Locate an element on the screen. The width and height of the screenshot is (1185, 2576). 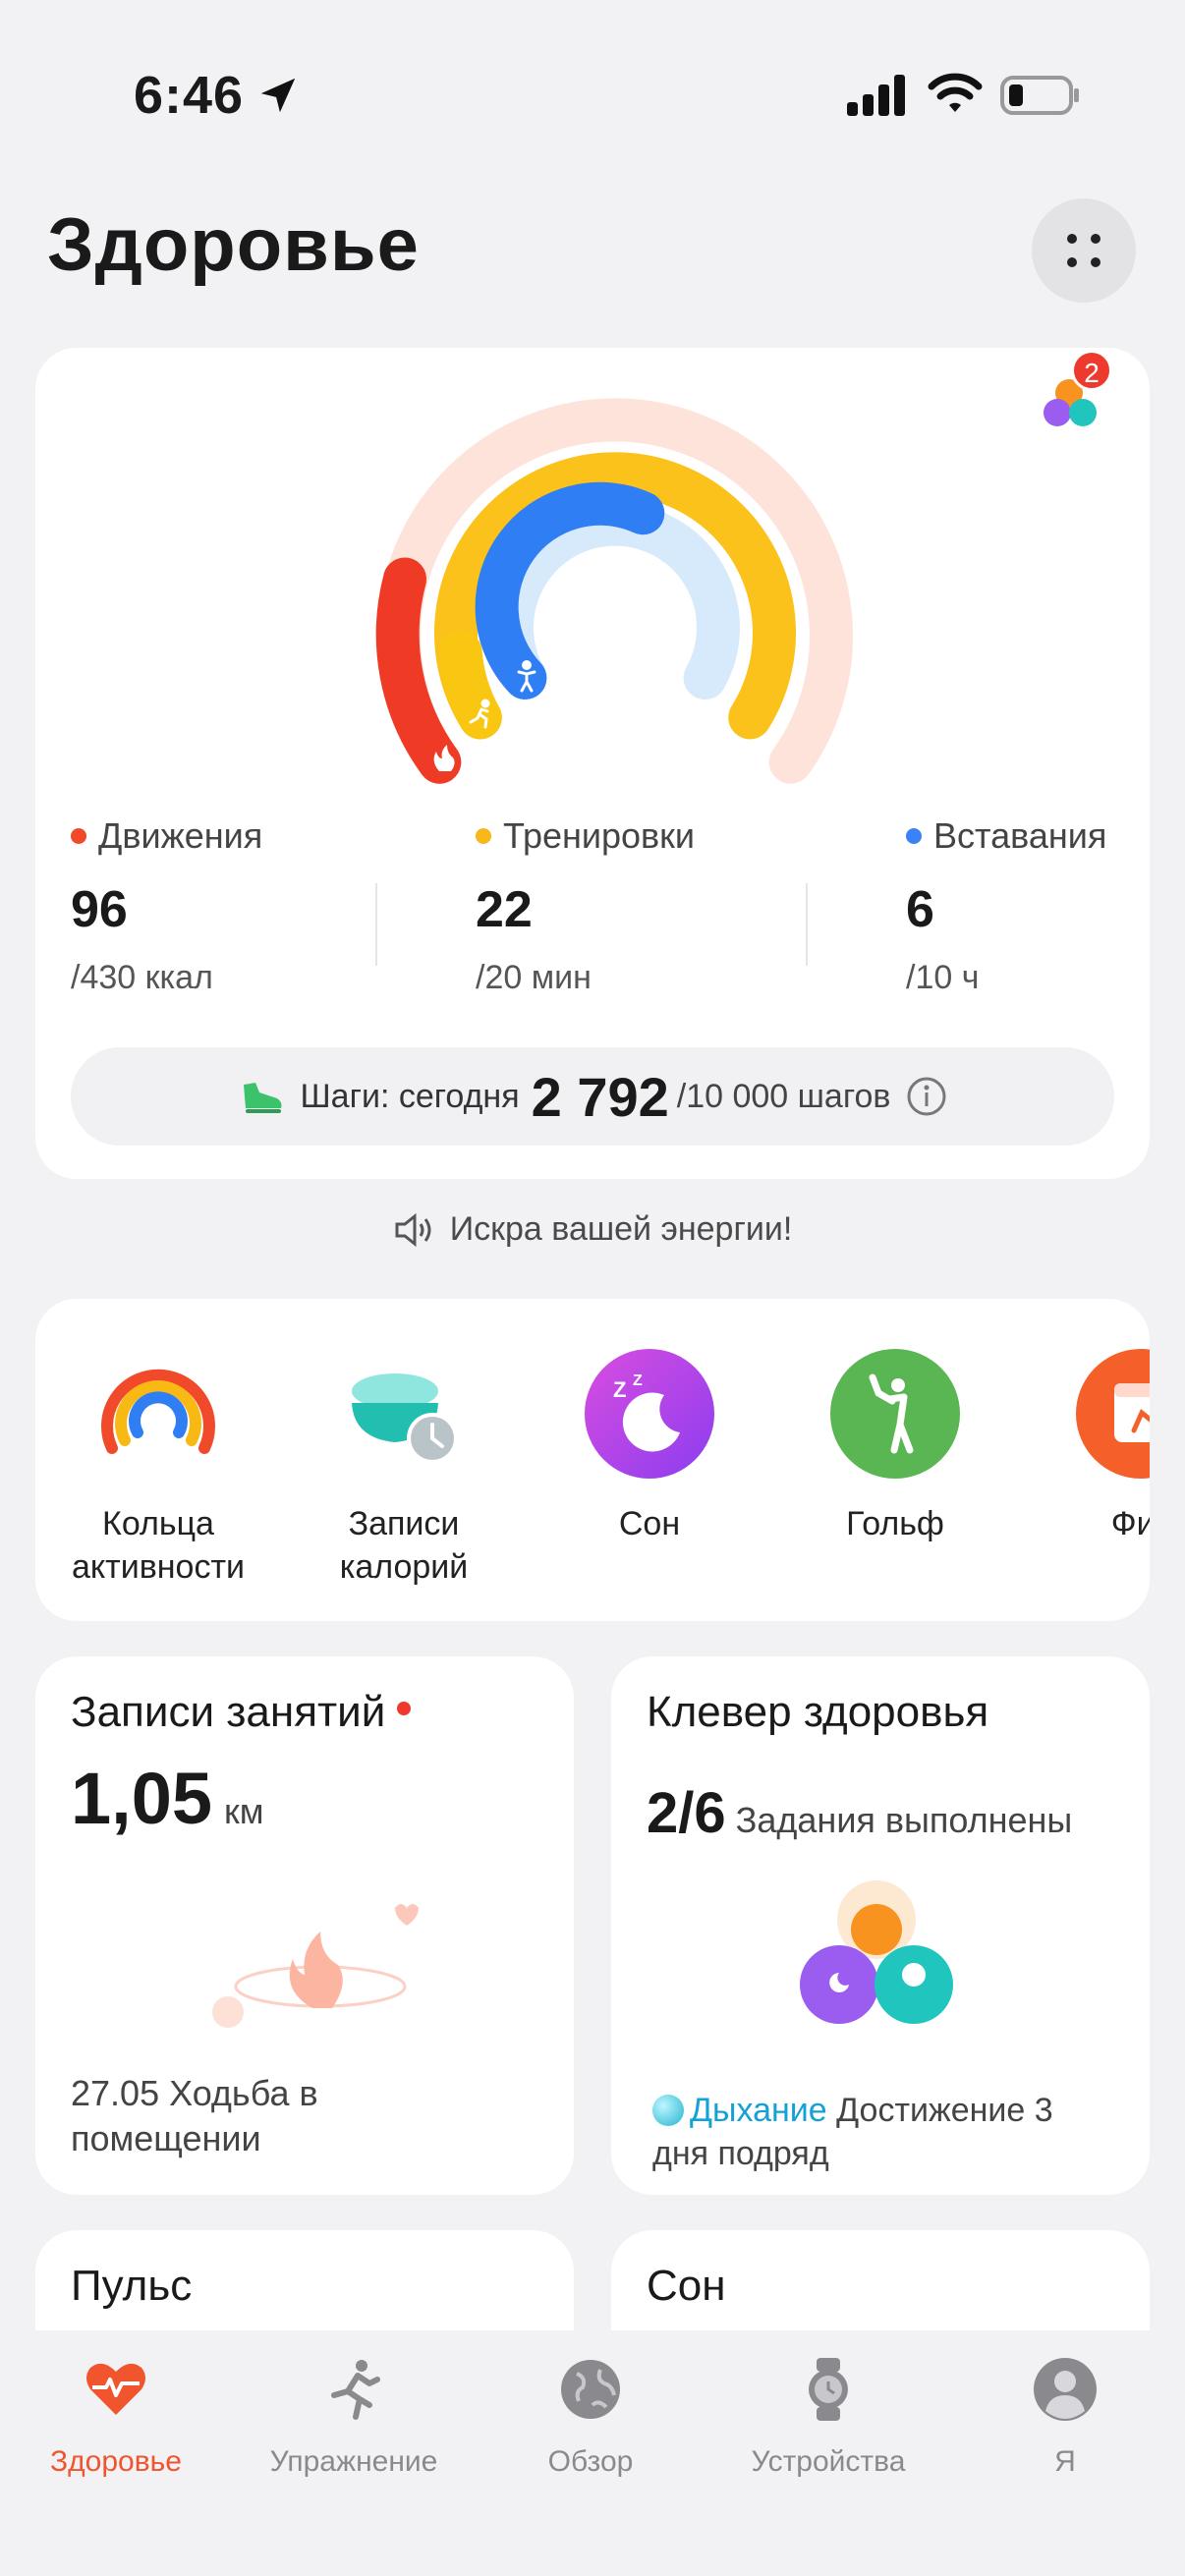
location-arrow-icon is located at coordinates (278, 95).